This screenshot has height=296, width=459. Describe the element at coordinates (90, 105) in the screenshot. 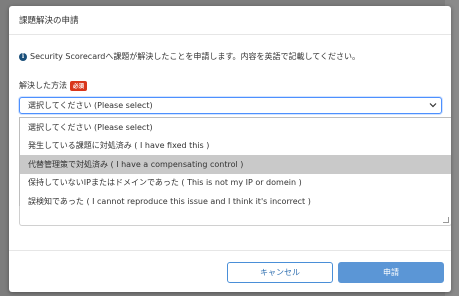

I see `select-value: 選択してください (Please select)` at that location.